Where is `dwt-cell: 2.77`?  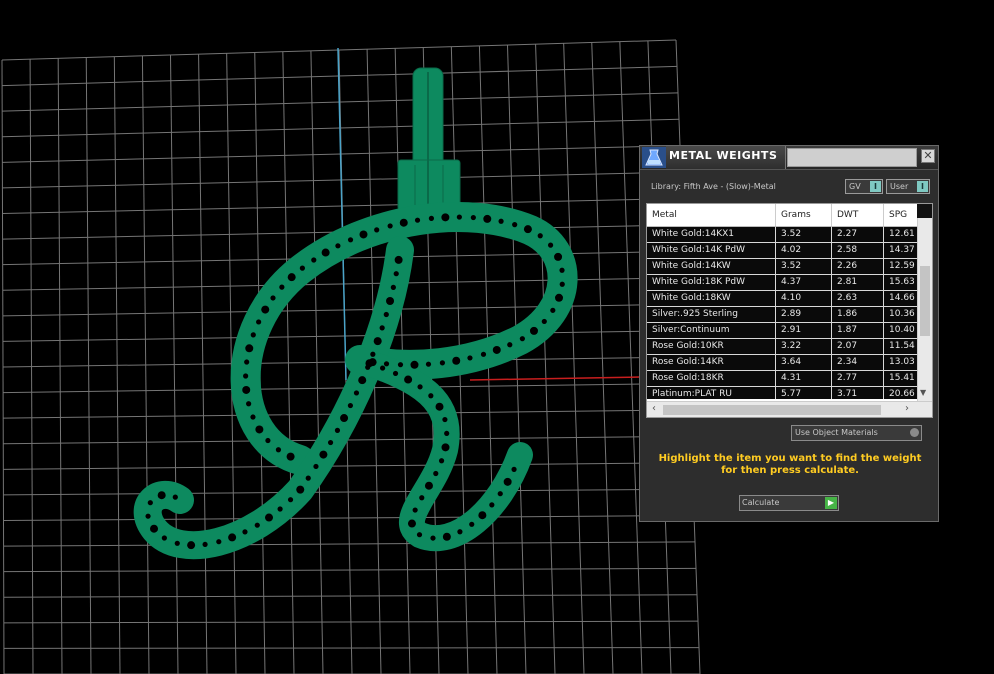
dwt-cell: 2.77 is located at coordinates (858, 378).